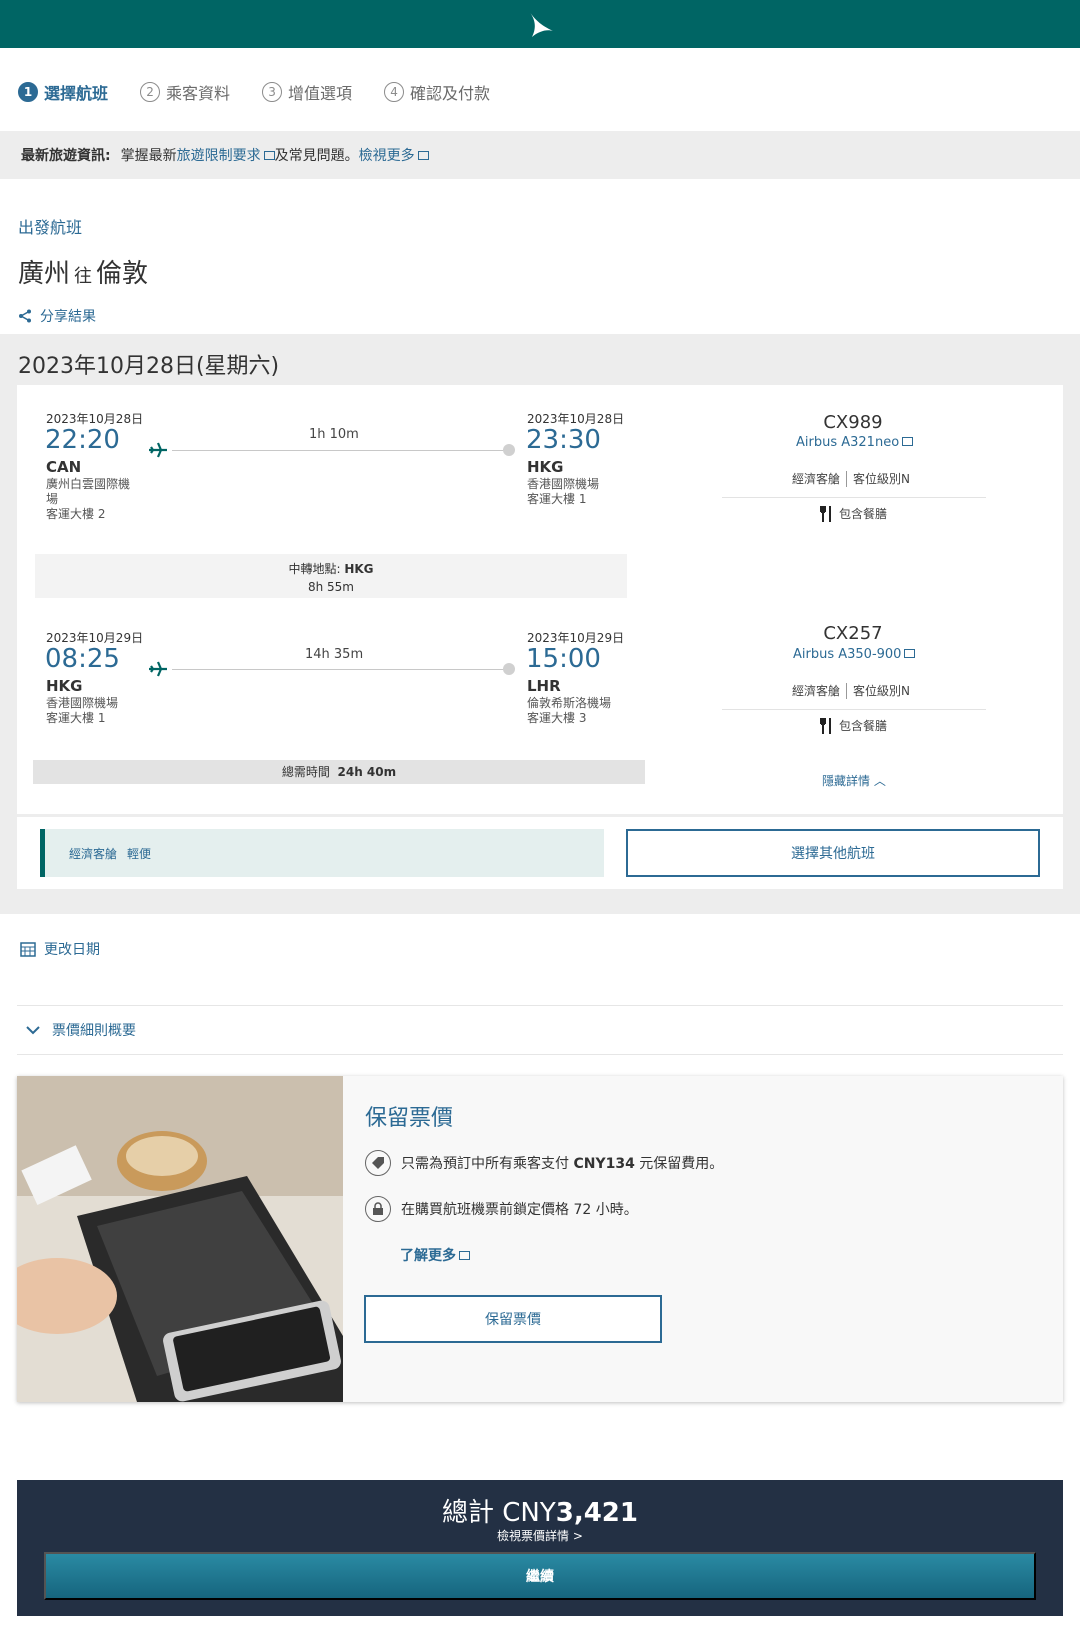 The image size is (1080, 1644). What do you see at coordinates (563, 440) in the screenshot?
I see `segment1-arr-time: 23:30` at bounding box center [563, 440].